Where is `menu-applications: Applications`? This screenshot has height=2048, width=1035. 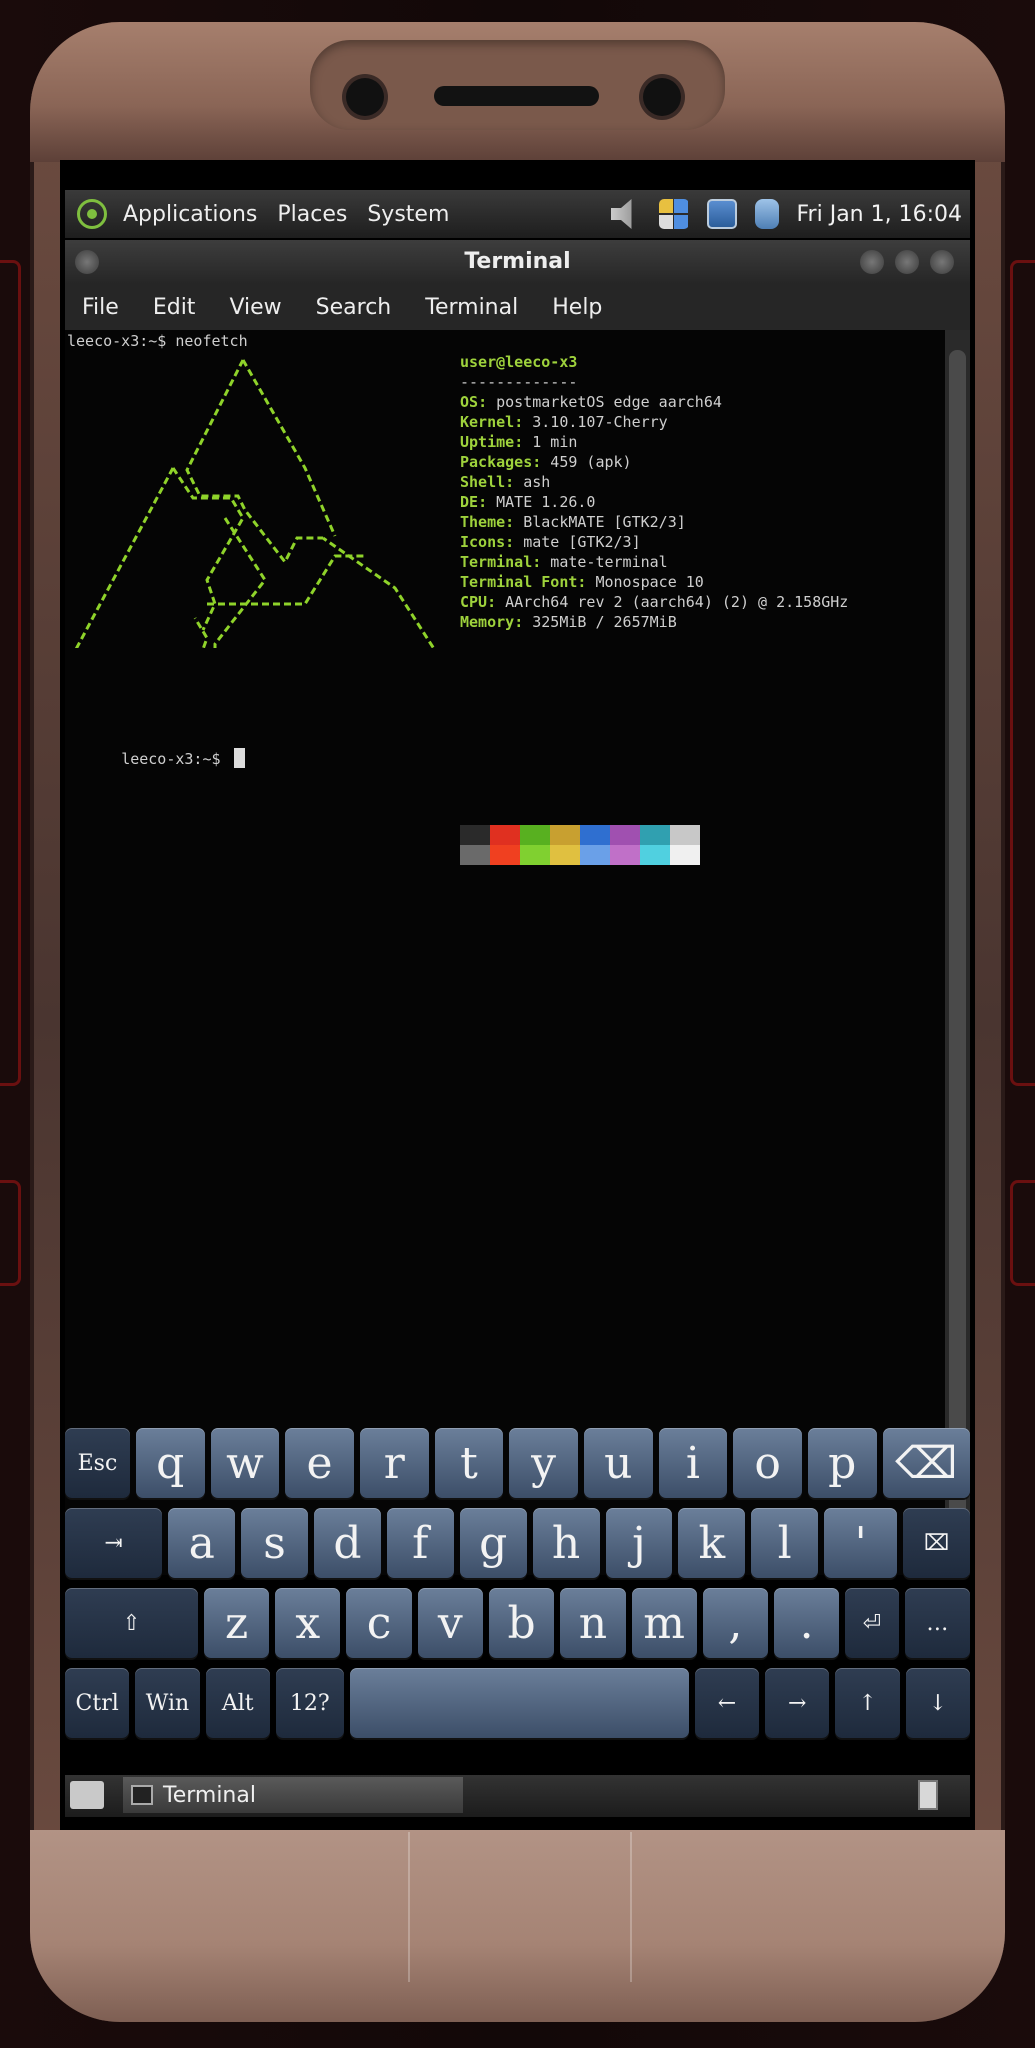
menu-applications: Applications is located at coordinates (190, 214).